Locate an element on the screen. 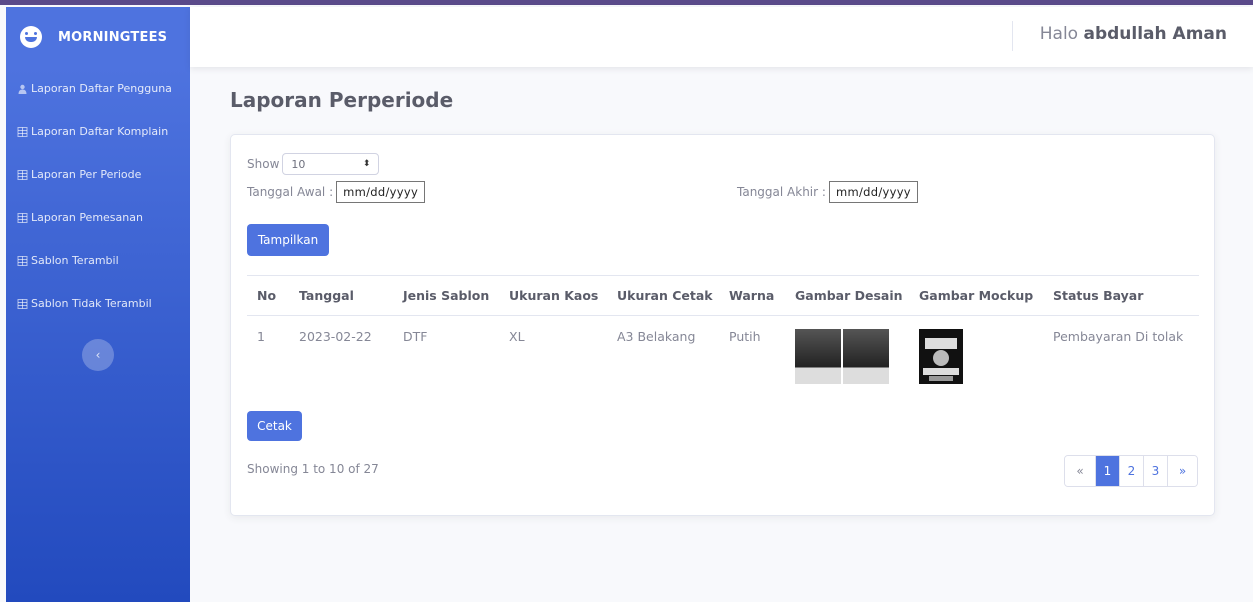  sidebar-item-pemesanan: Laporan Pemesanan is located at coordinates (98, 217).